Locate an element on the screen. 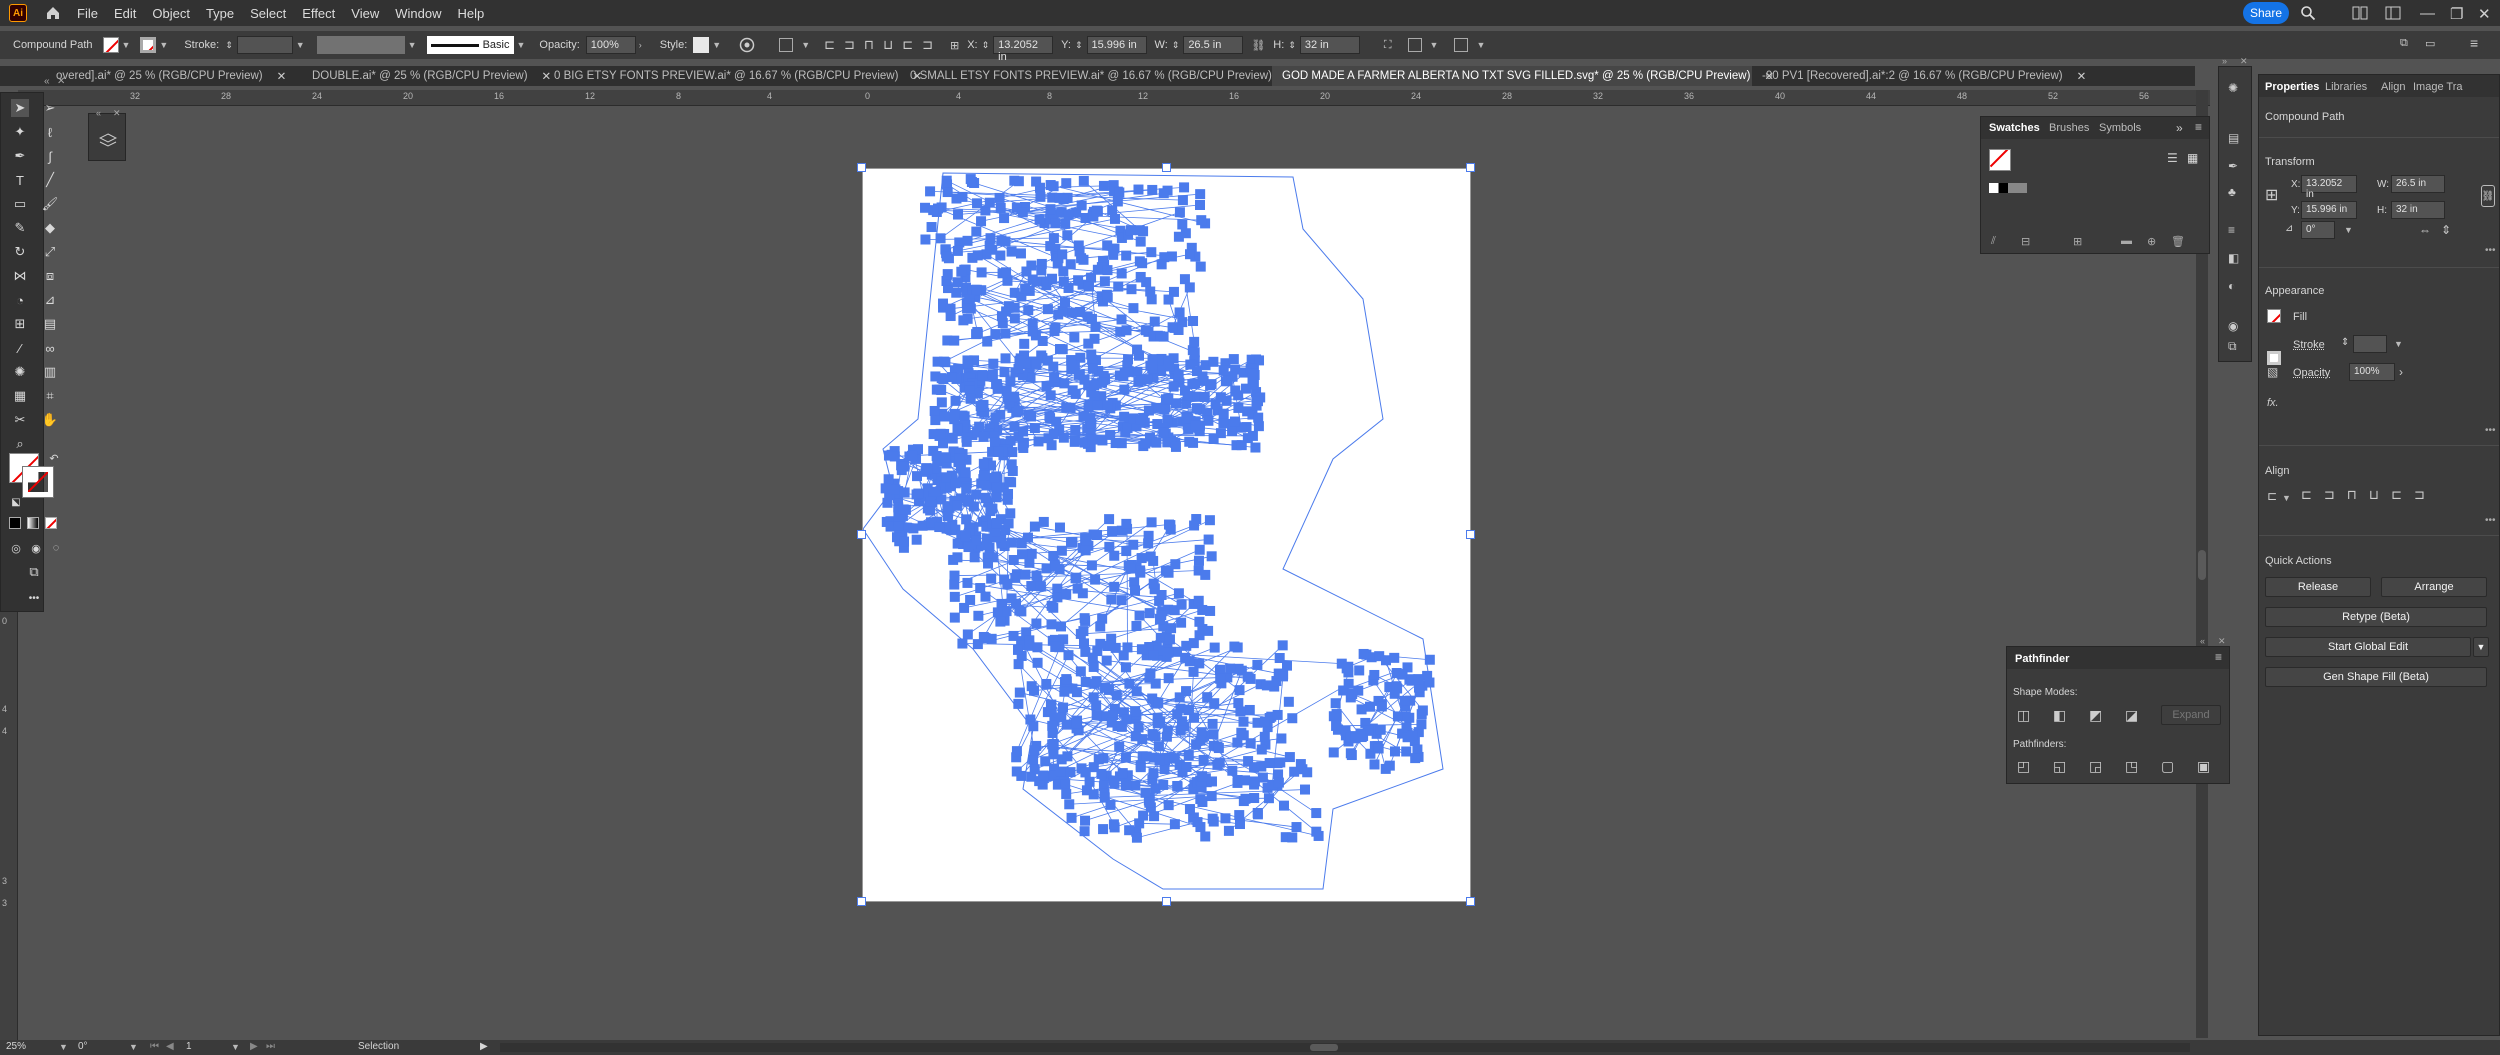 The image size is (2500, 1055). free-transform-tool-icon: ⧈ is located at coordinates (50, 276).